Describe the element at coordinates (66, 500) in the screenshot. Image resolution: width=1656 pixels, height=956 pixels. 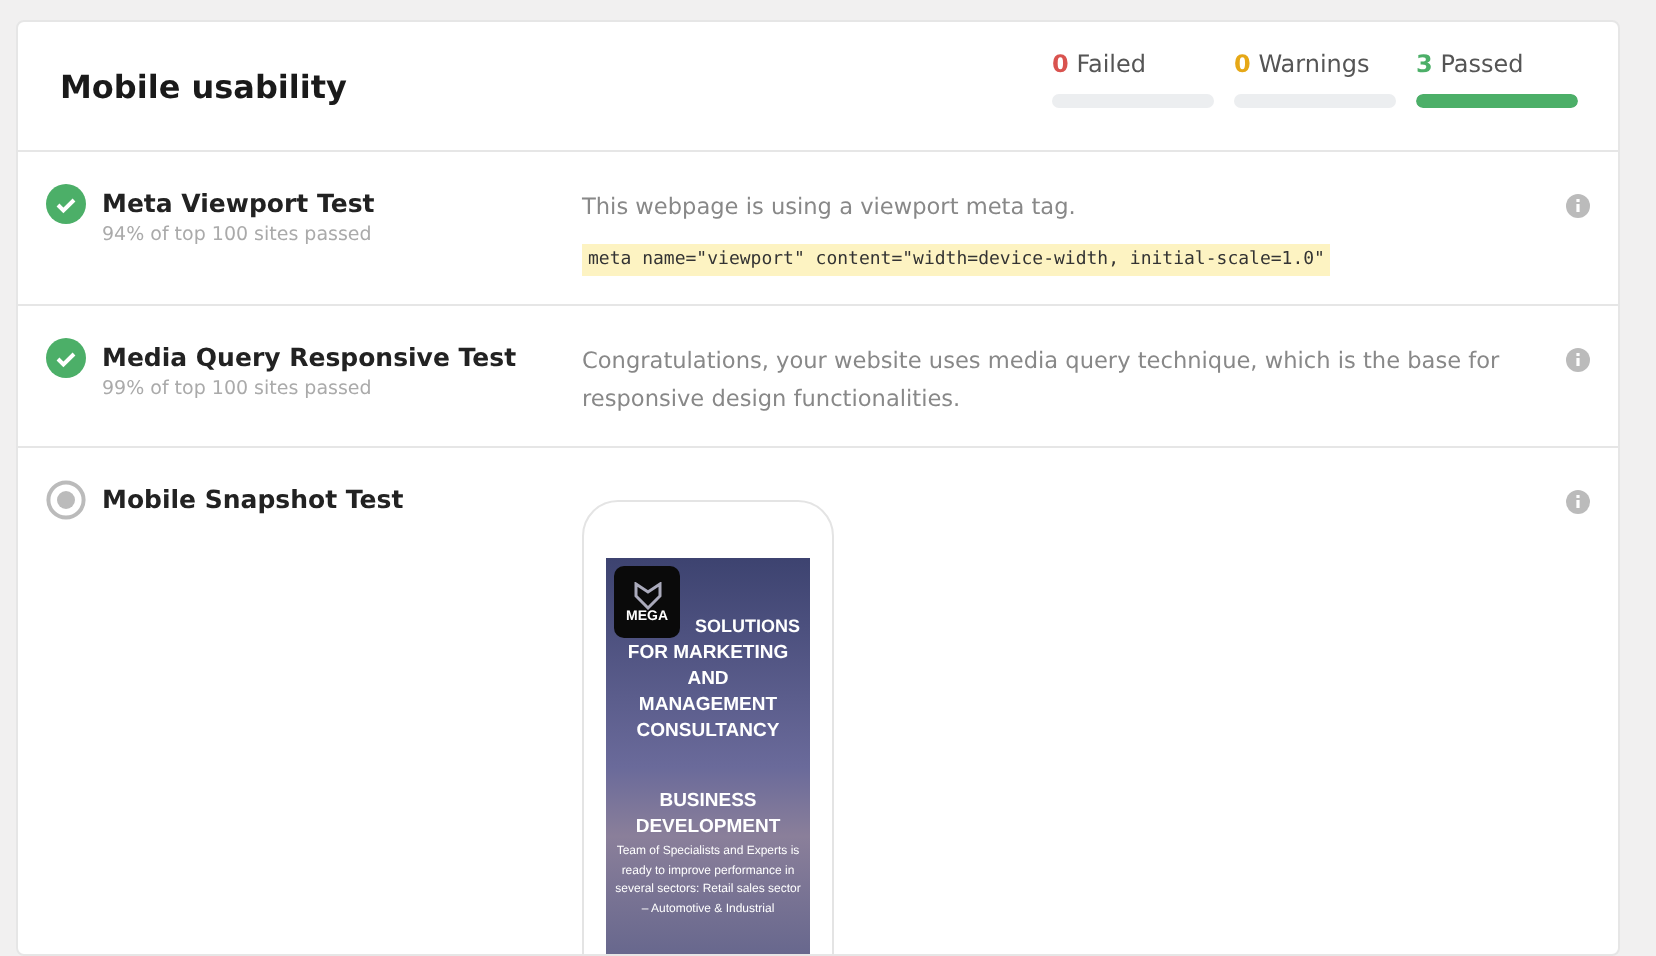
I see `radio-circle-icon` at that location.